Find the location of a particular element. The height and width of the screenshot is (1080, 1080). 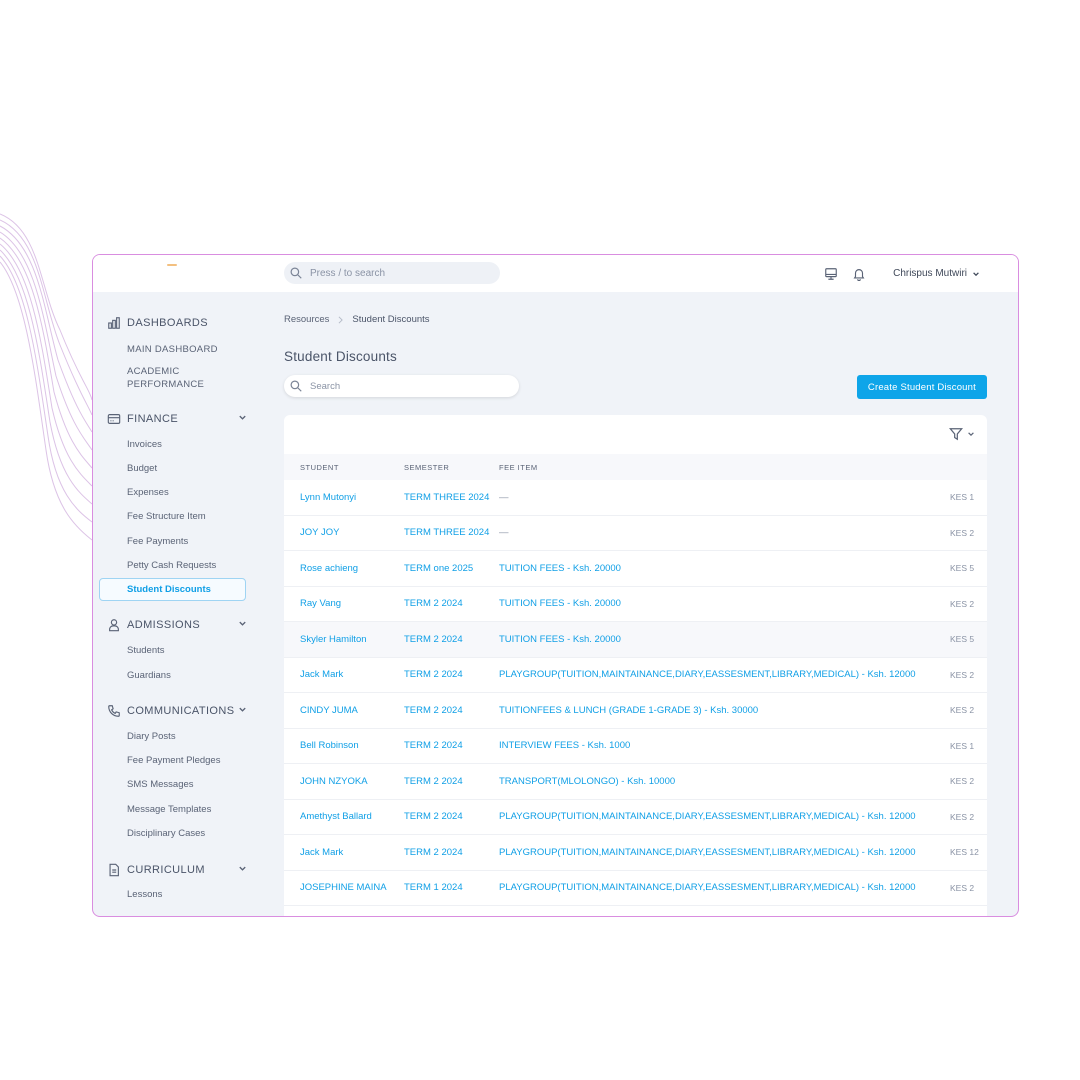

student-link: Bell Robinson is located at coordinates (329, 745).